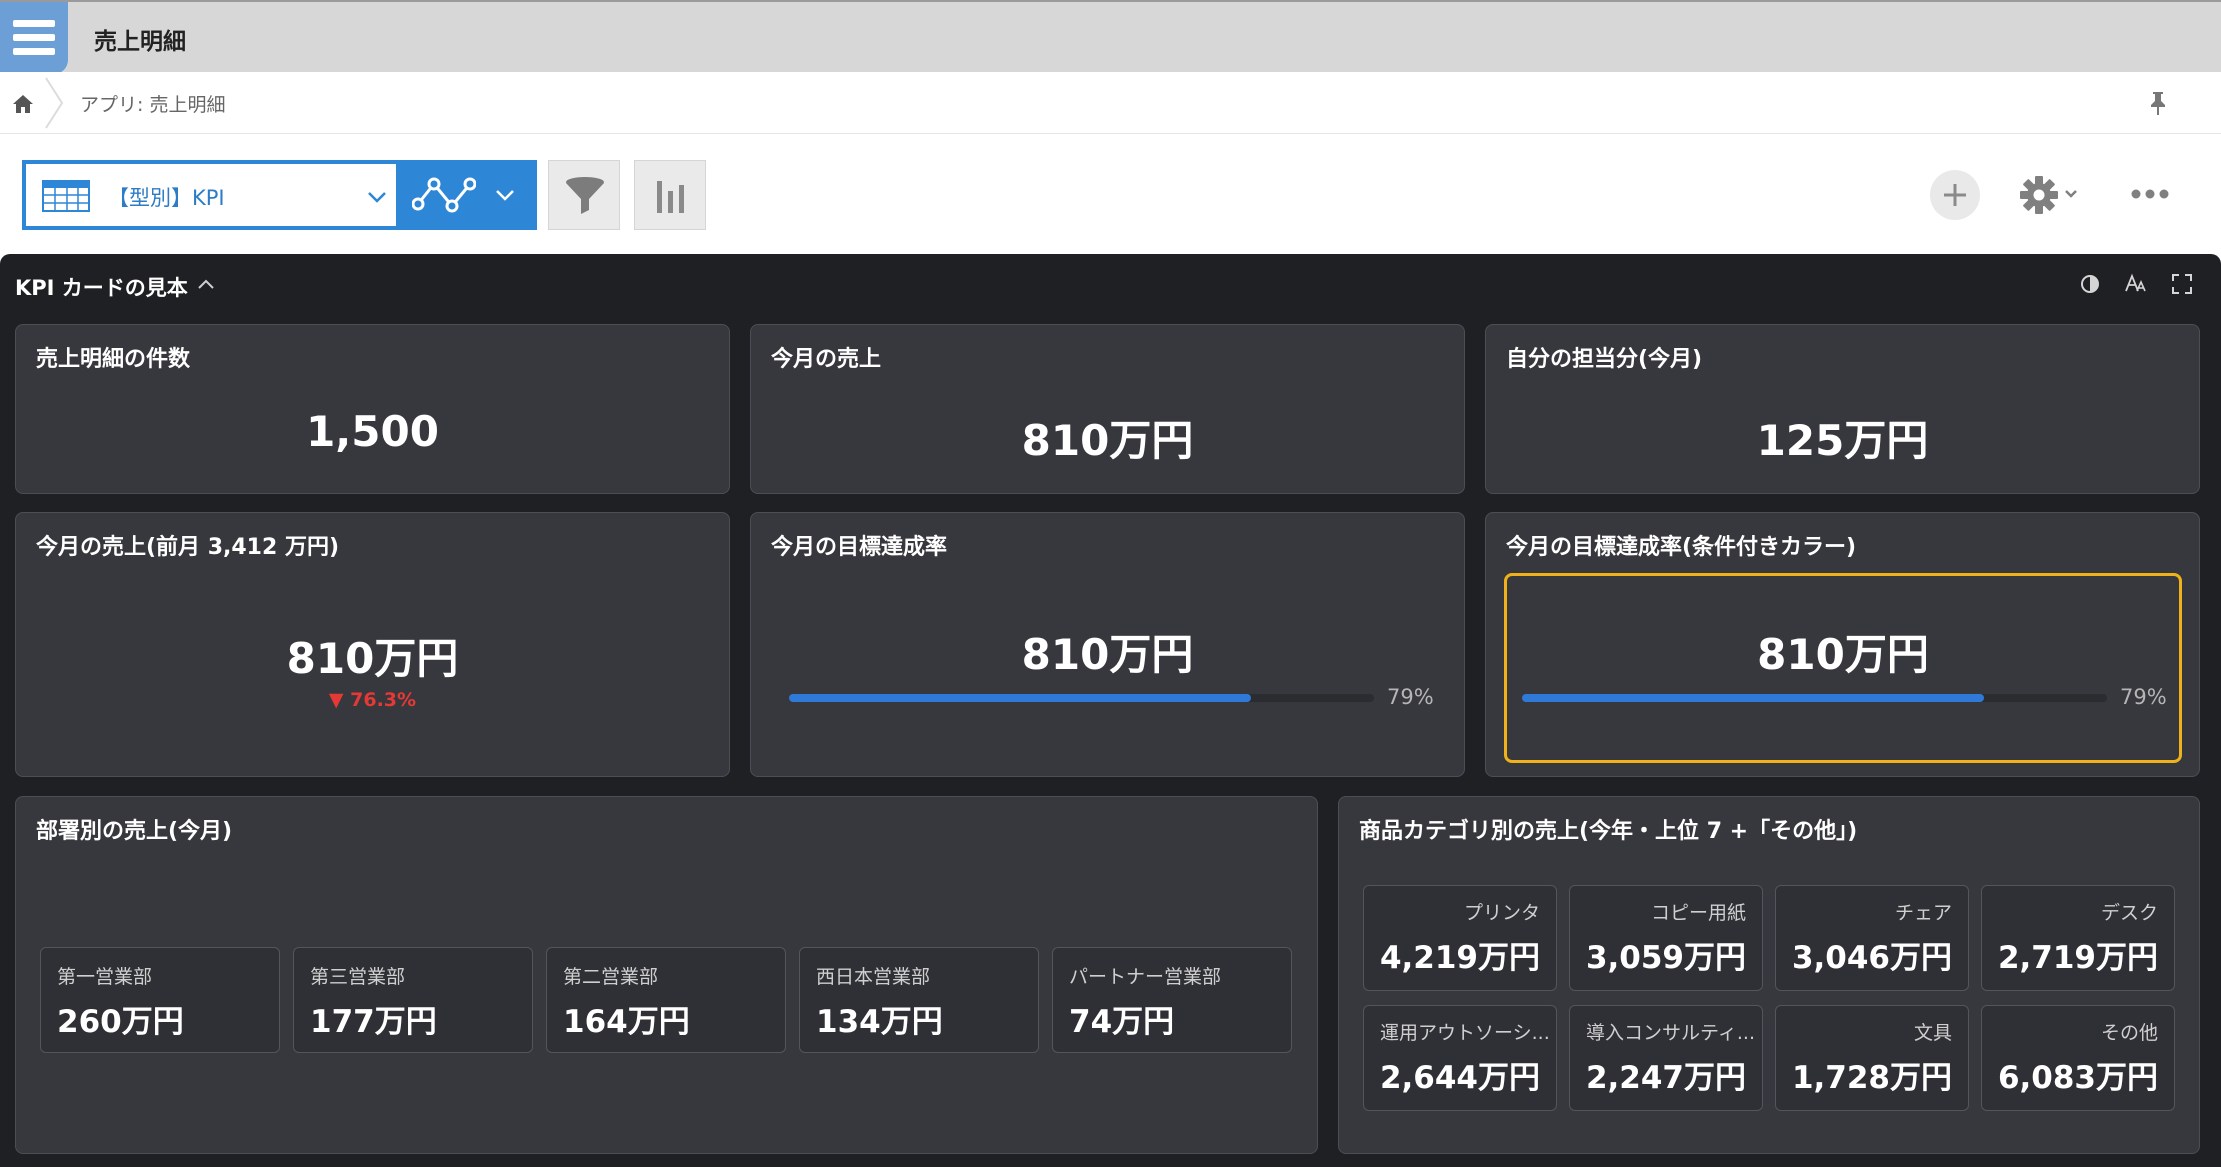 This screenshot has height=1167, width=2221. I want to click on category-sales-value: 3,059万円, so click(1665, 958).